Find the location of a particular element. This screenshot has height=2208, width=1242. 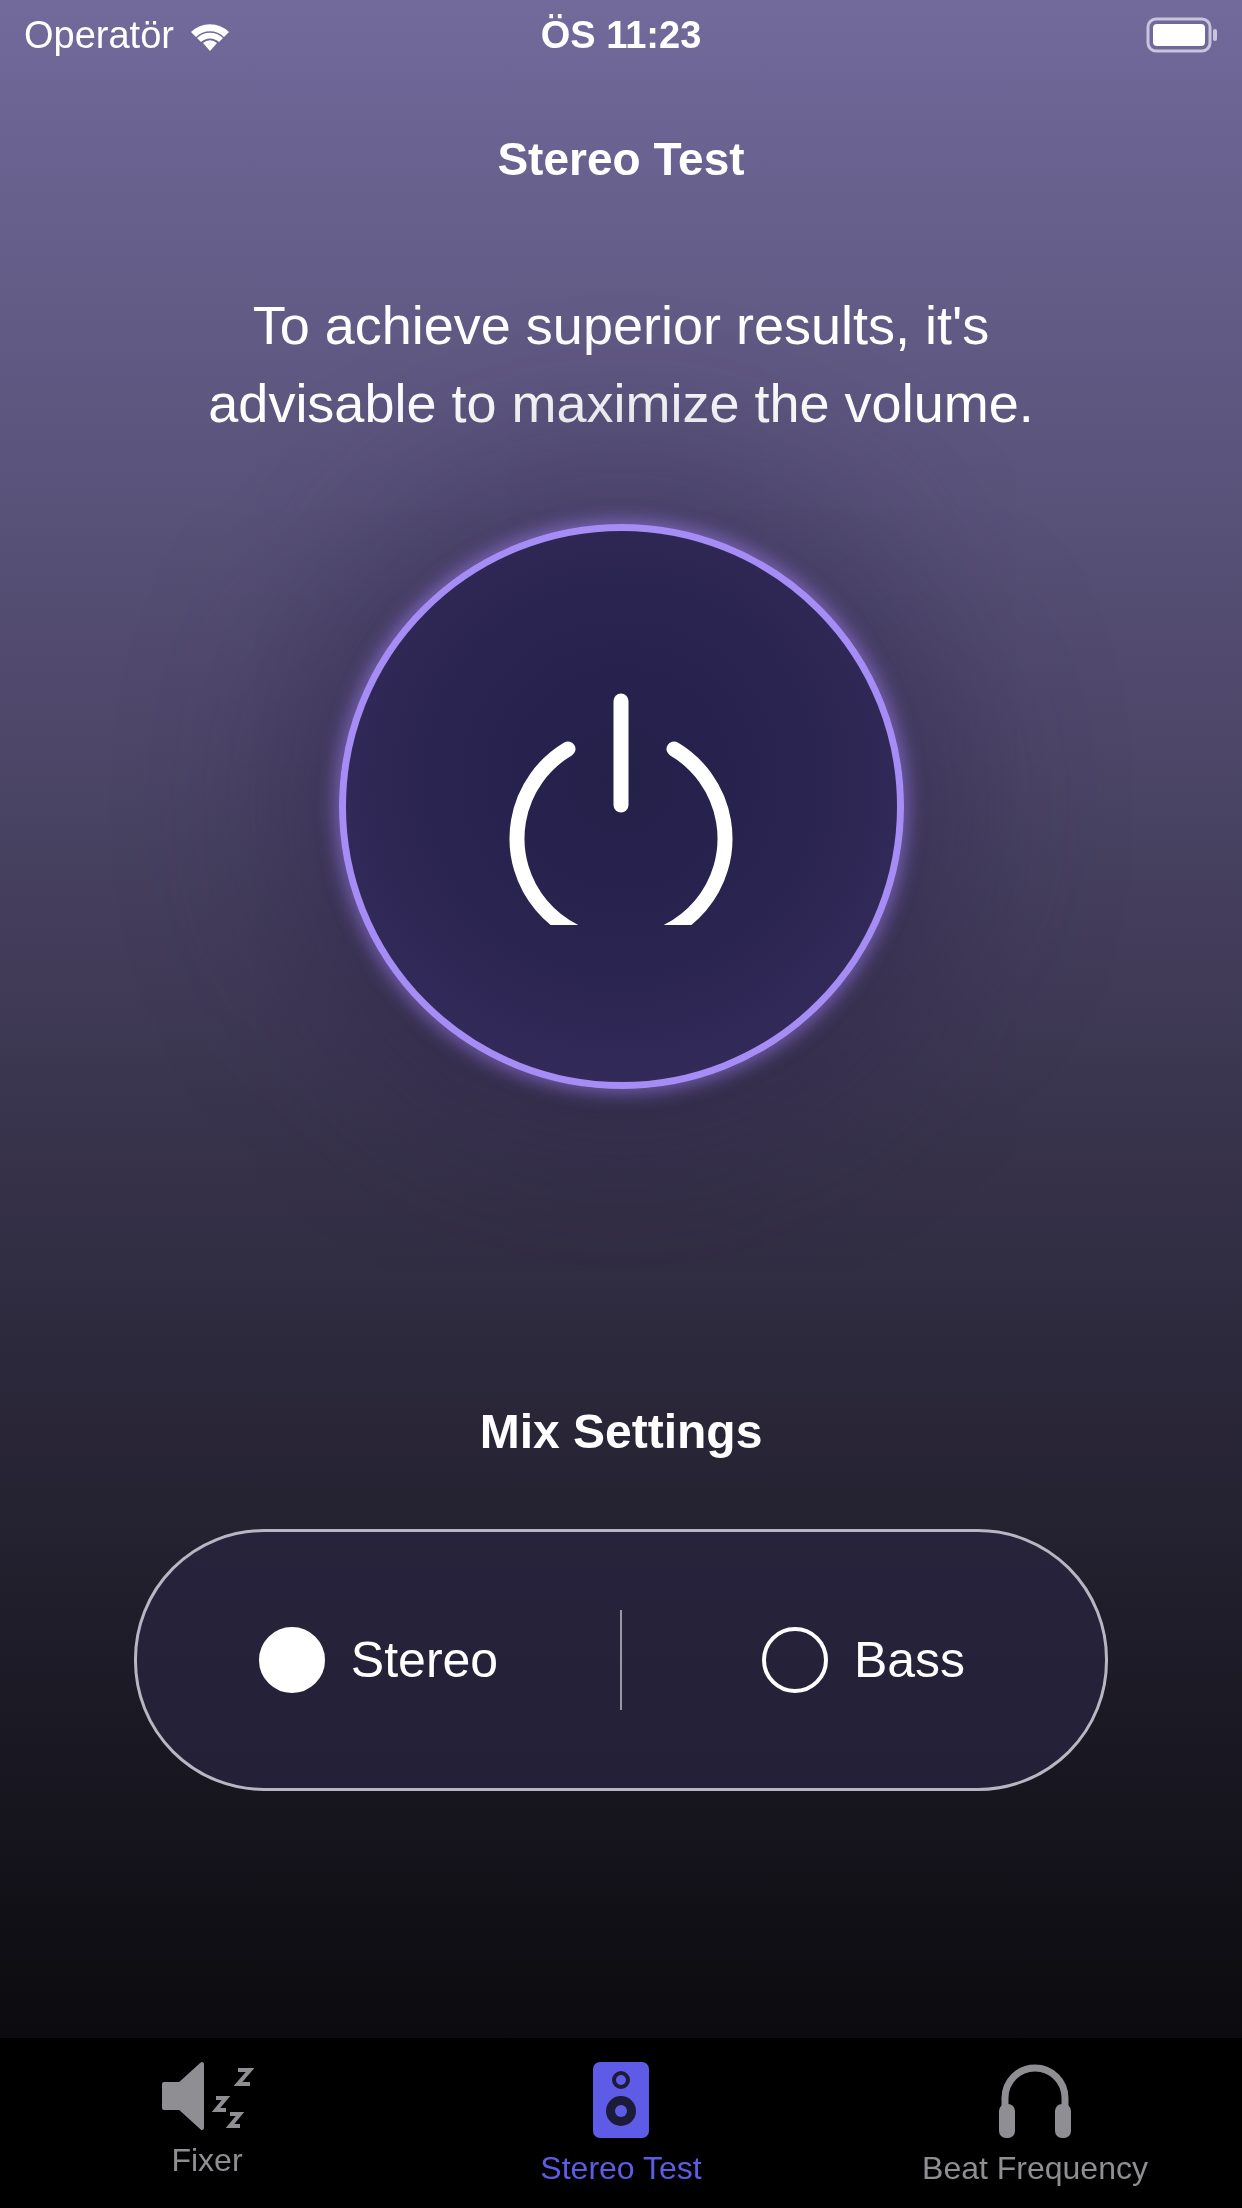

volume-advice: To achieve superior results, it's advisable to maximize the volume. is located at coordinates (621, 364).